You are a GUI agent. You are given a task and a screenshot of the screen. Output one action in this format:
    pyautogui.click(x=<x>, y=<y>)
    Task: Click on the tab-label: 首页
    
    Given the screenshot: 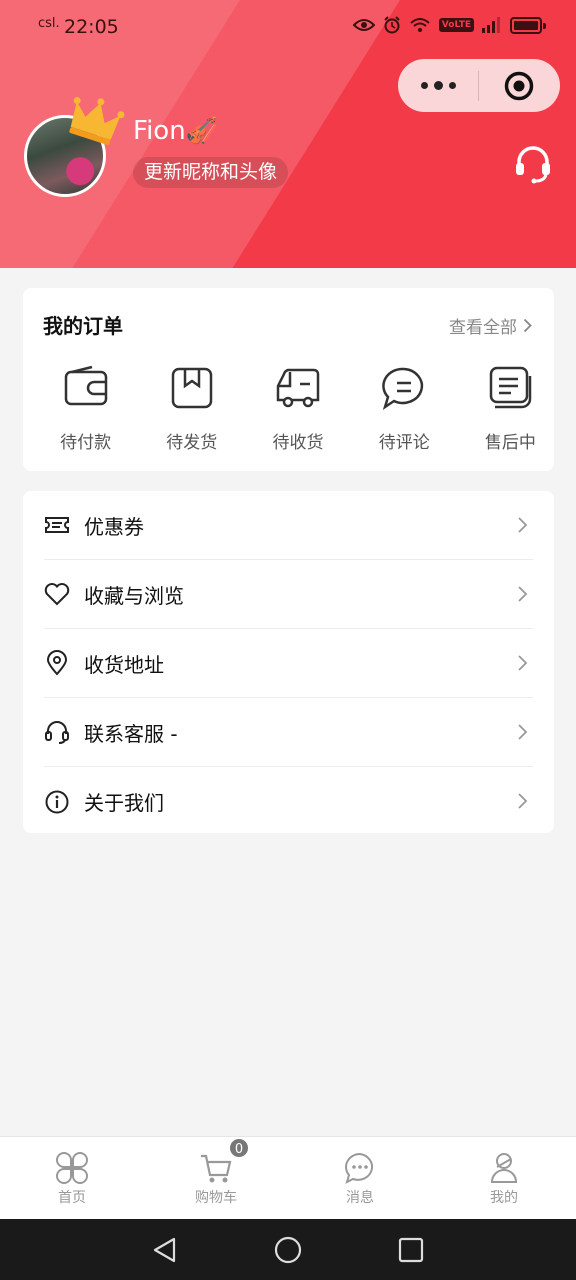 What is the action you would take?
    pyautogui.click(x=72, y=1198)
    